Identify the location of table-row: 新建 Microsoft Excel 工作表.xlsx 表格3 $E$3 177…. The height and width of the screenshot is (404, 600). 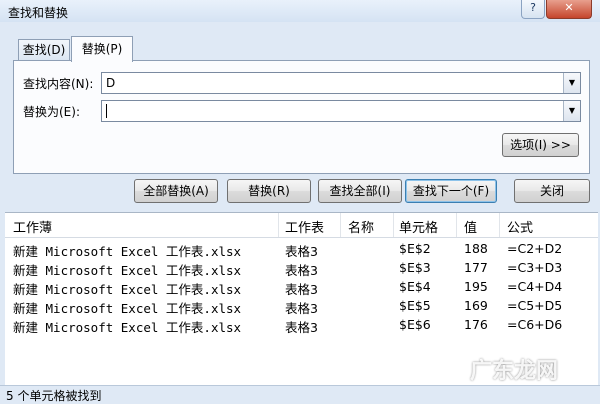
(301, 268).